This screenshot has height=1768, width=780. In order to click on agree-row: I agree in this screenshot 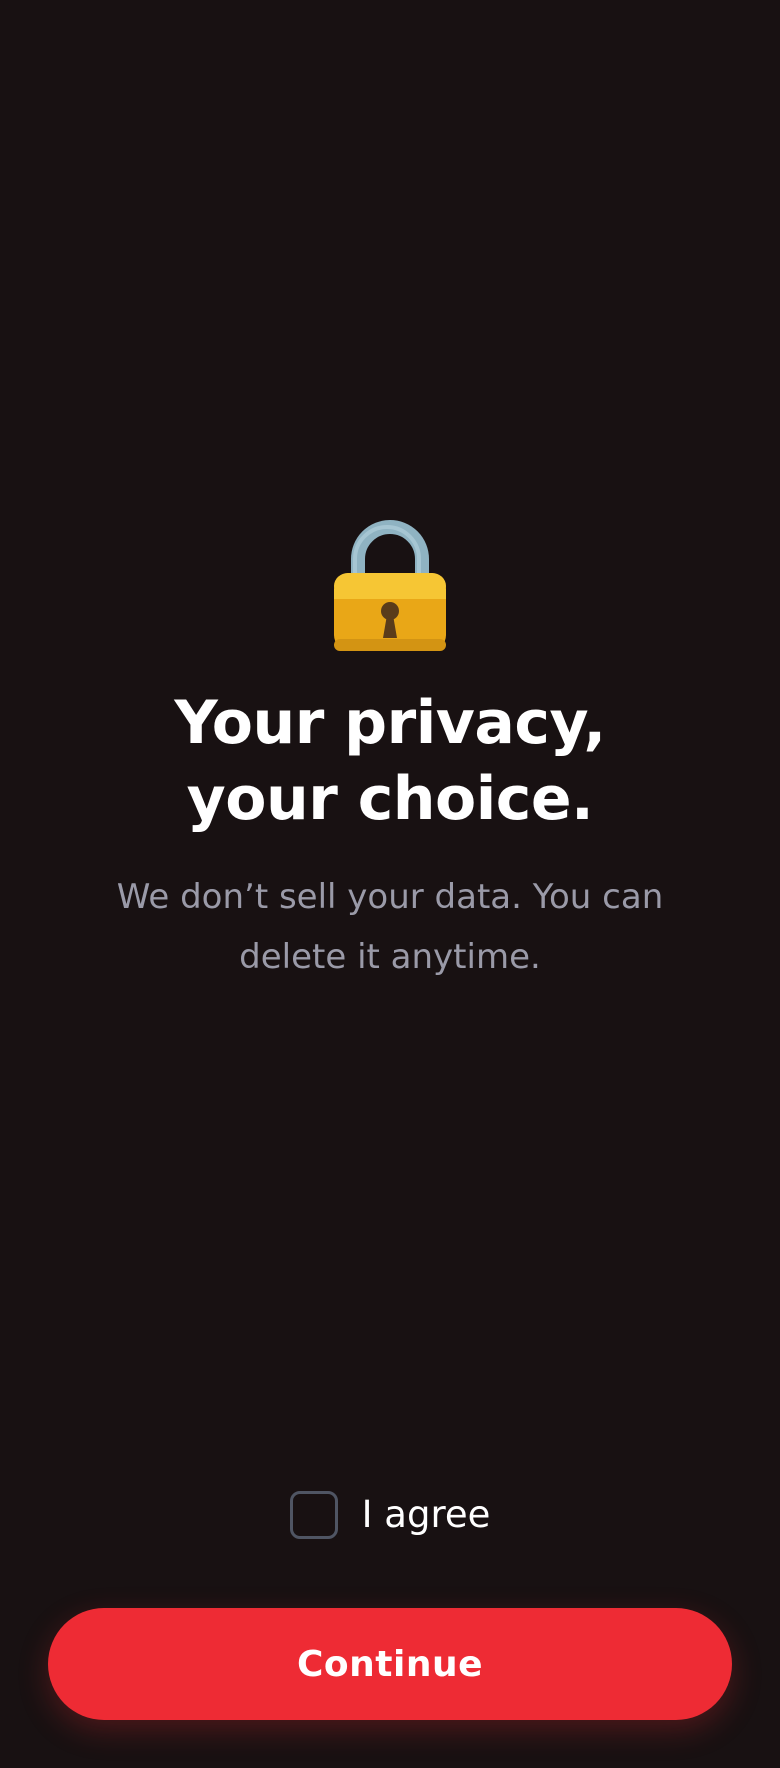, I will do `click(390, 1515)`.